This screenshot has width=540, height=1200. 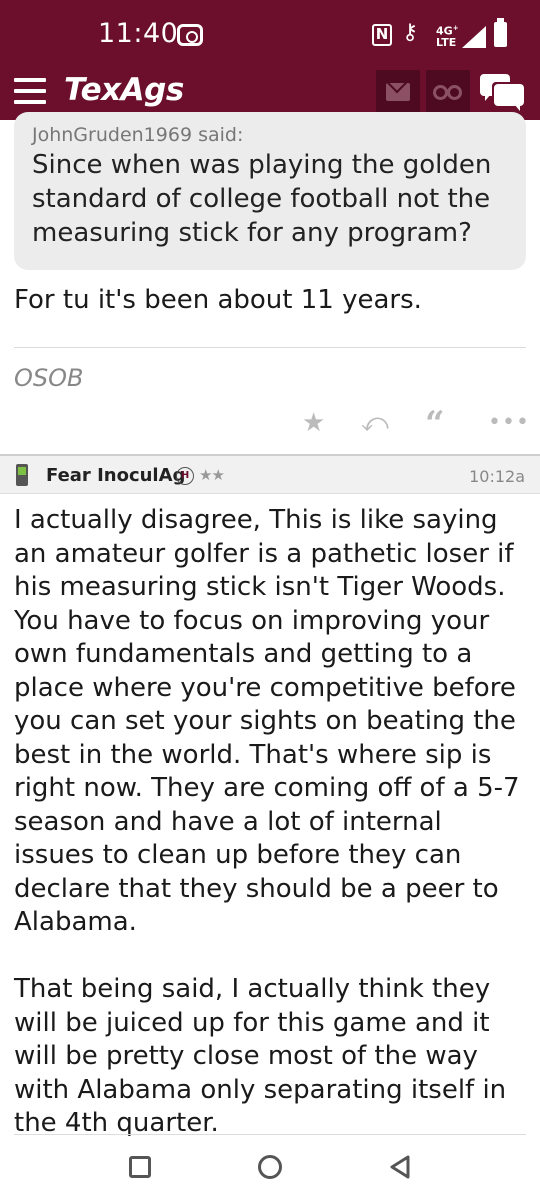 I want to click on home-icon, so click(x=270, y=1167).